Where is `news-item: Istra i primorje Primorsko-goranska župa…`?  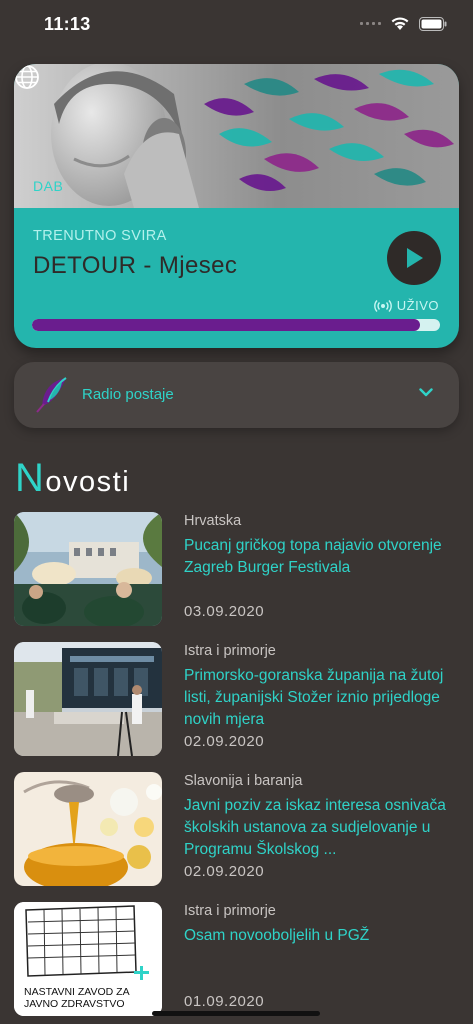 news-item: Istra i primorje Primorsko-goranska župa… is located at coordinates (236, 699).